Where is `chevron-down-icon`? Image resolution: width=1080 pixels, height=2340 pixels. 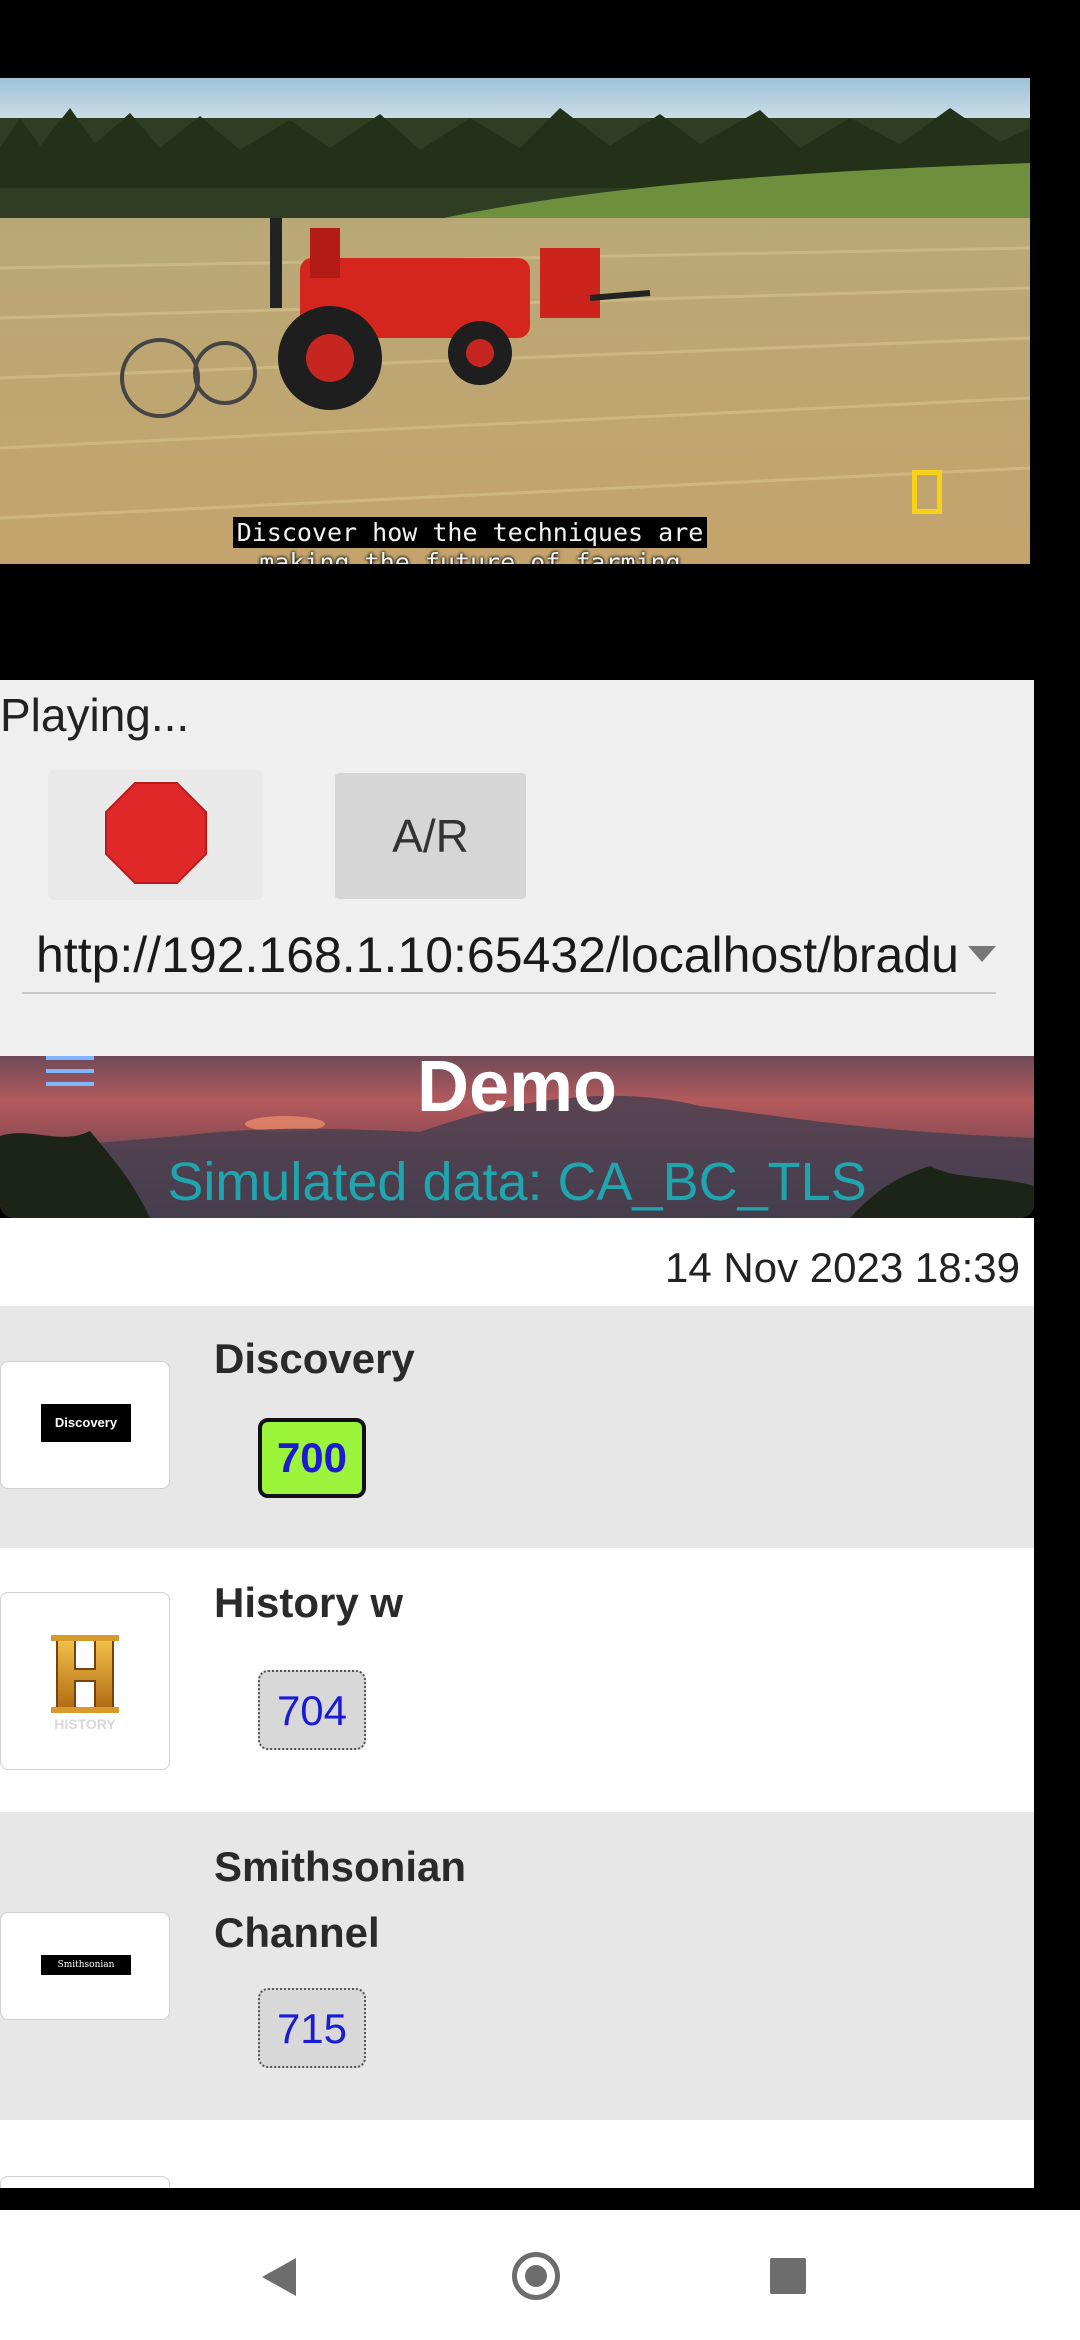
chevron-down-icon is located at coordinates (982, 954).